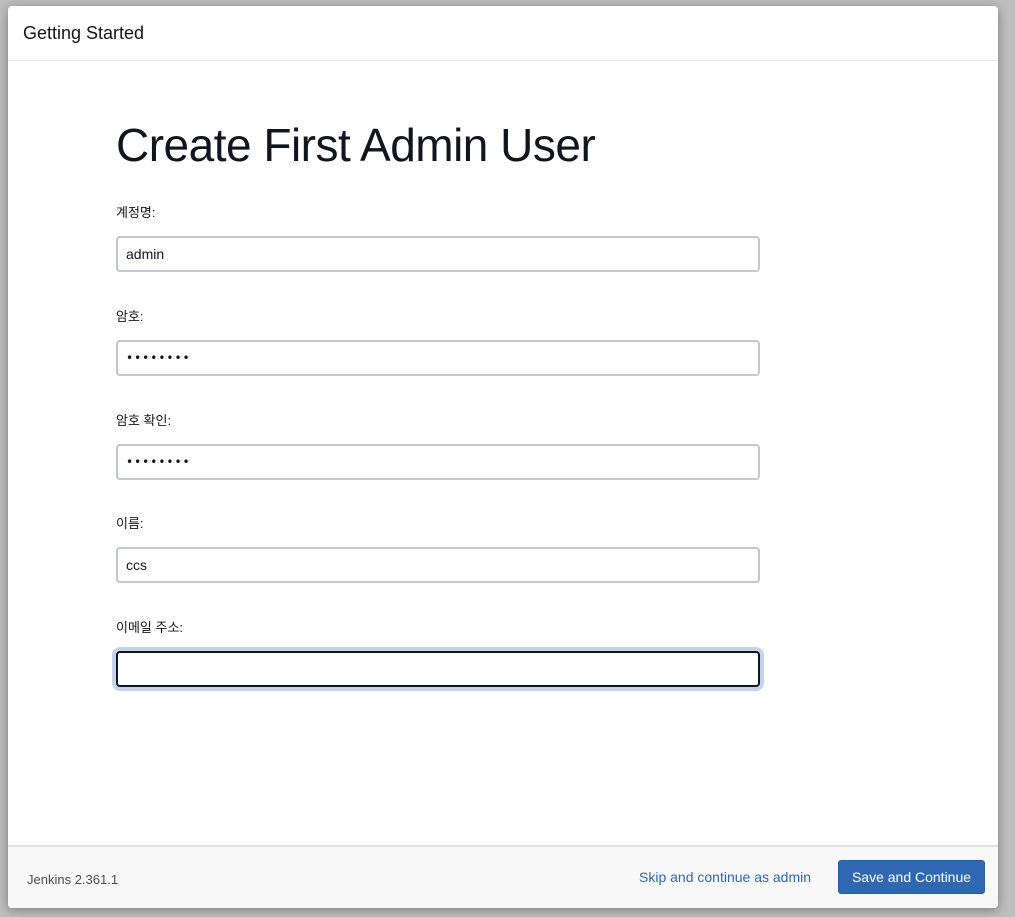 Image resolution: width=1015 pixels, height=917 pixels. Describe the element at coordinates (144, 420) in the screenshot. I see `password-confirm-label: 암호 확인:` at that location.